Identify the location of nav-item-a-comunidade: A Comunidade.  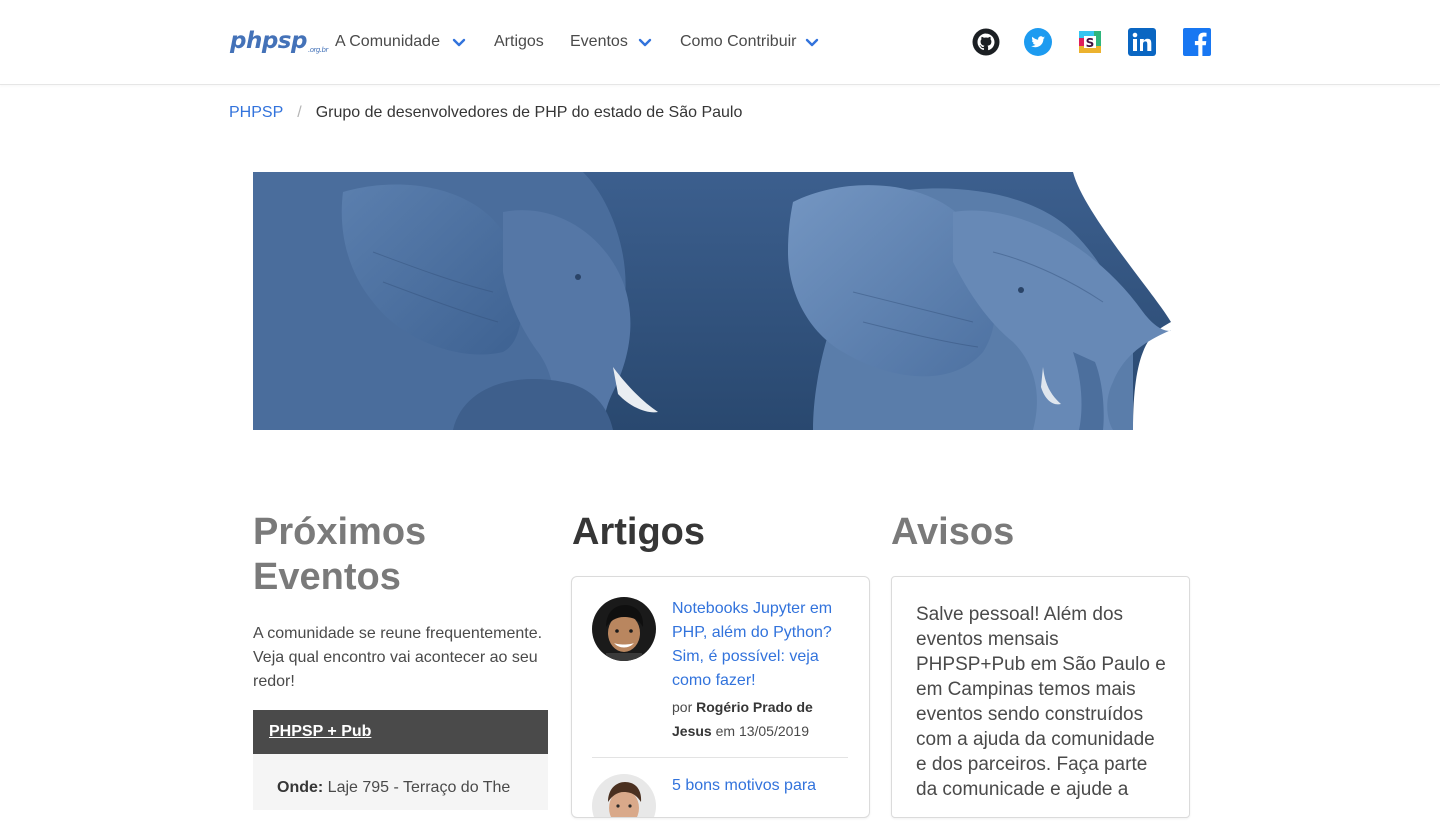
(400, 42).